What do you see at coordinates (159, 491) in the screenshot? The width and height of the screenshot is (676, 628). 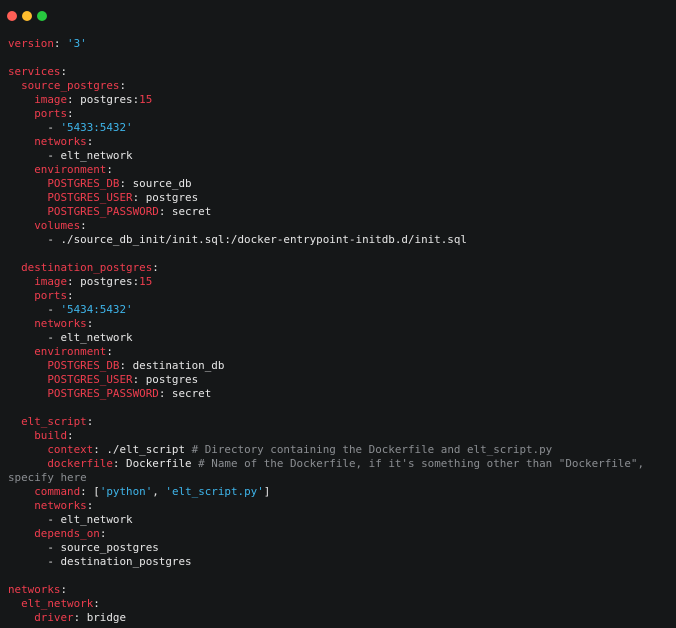 I see `code-token: ,` at bounding box center [159, 491].